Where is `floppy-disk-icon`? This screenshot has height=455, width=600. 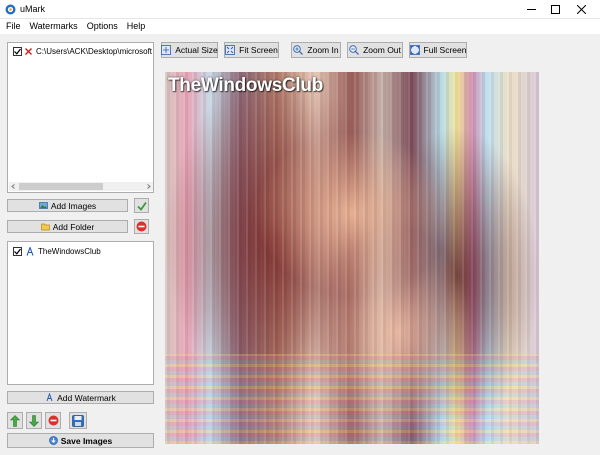
floppy-disk-icon is located at coordinates (78, 420).